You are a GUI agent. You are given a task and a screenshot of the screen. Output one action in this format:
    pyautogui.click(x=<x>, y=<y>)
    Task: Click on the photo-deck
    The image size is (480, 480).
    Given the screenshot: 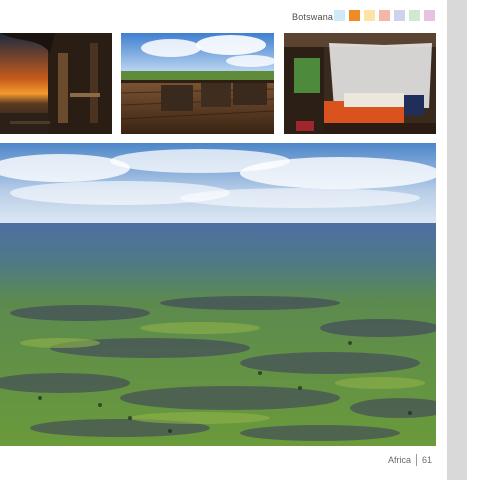 What is the action you would take?
    pyautogui.click(x=197, y=83)
    